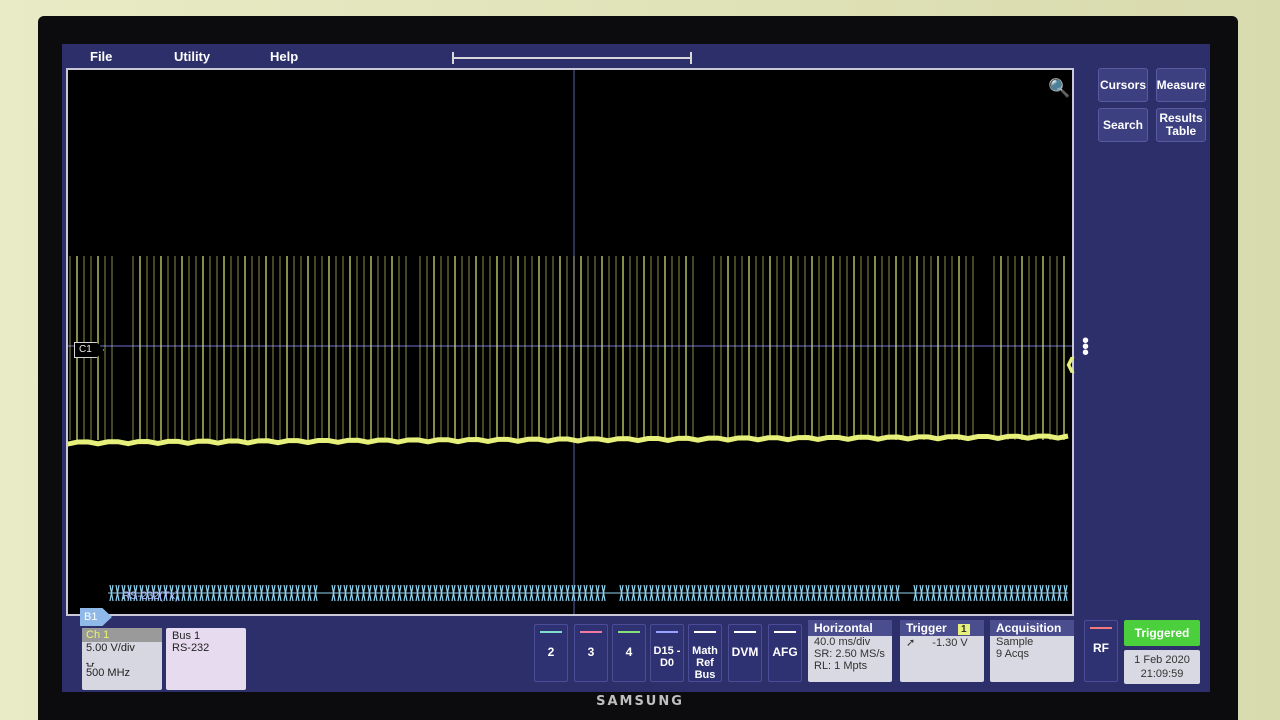 Image resolution: width=1280 pixels, height=720 pixels. I want to click on monitor-brand: SAMSUNG, so click(640, 701).